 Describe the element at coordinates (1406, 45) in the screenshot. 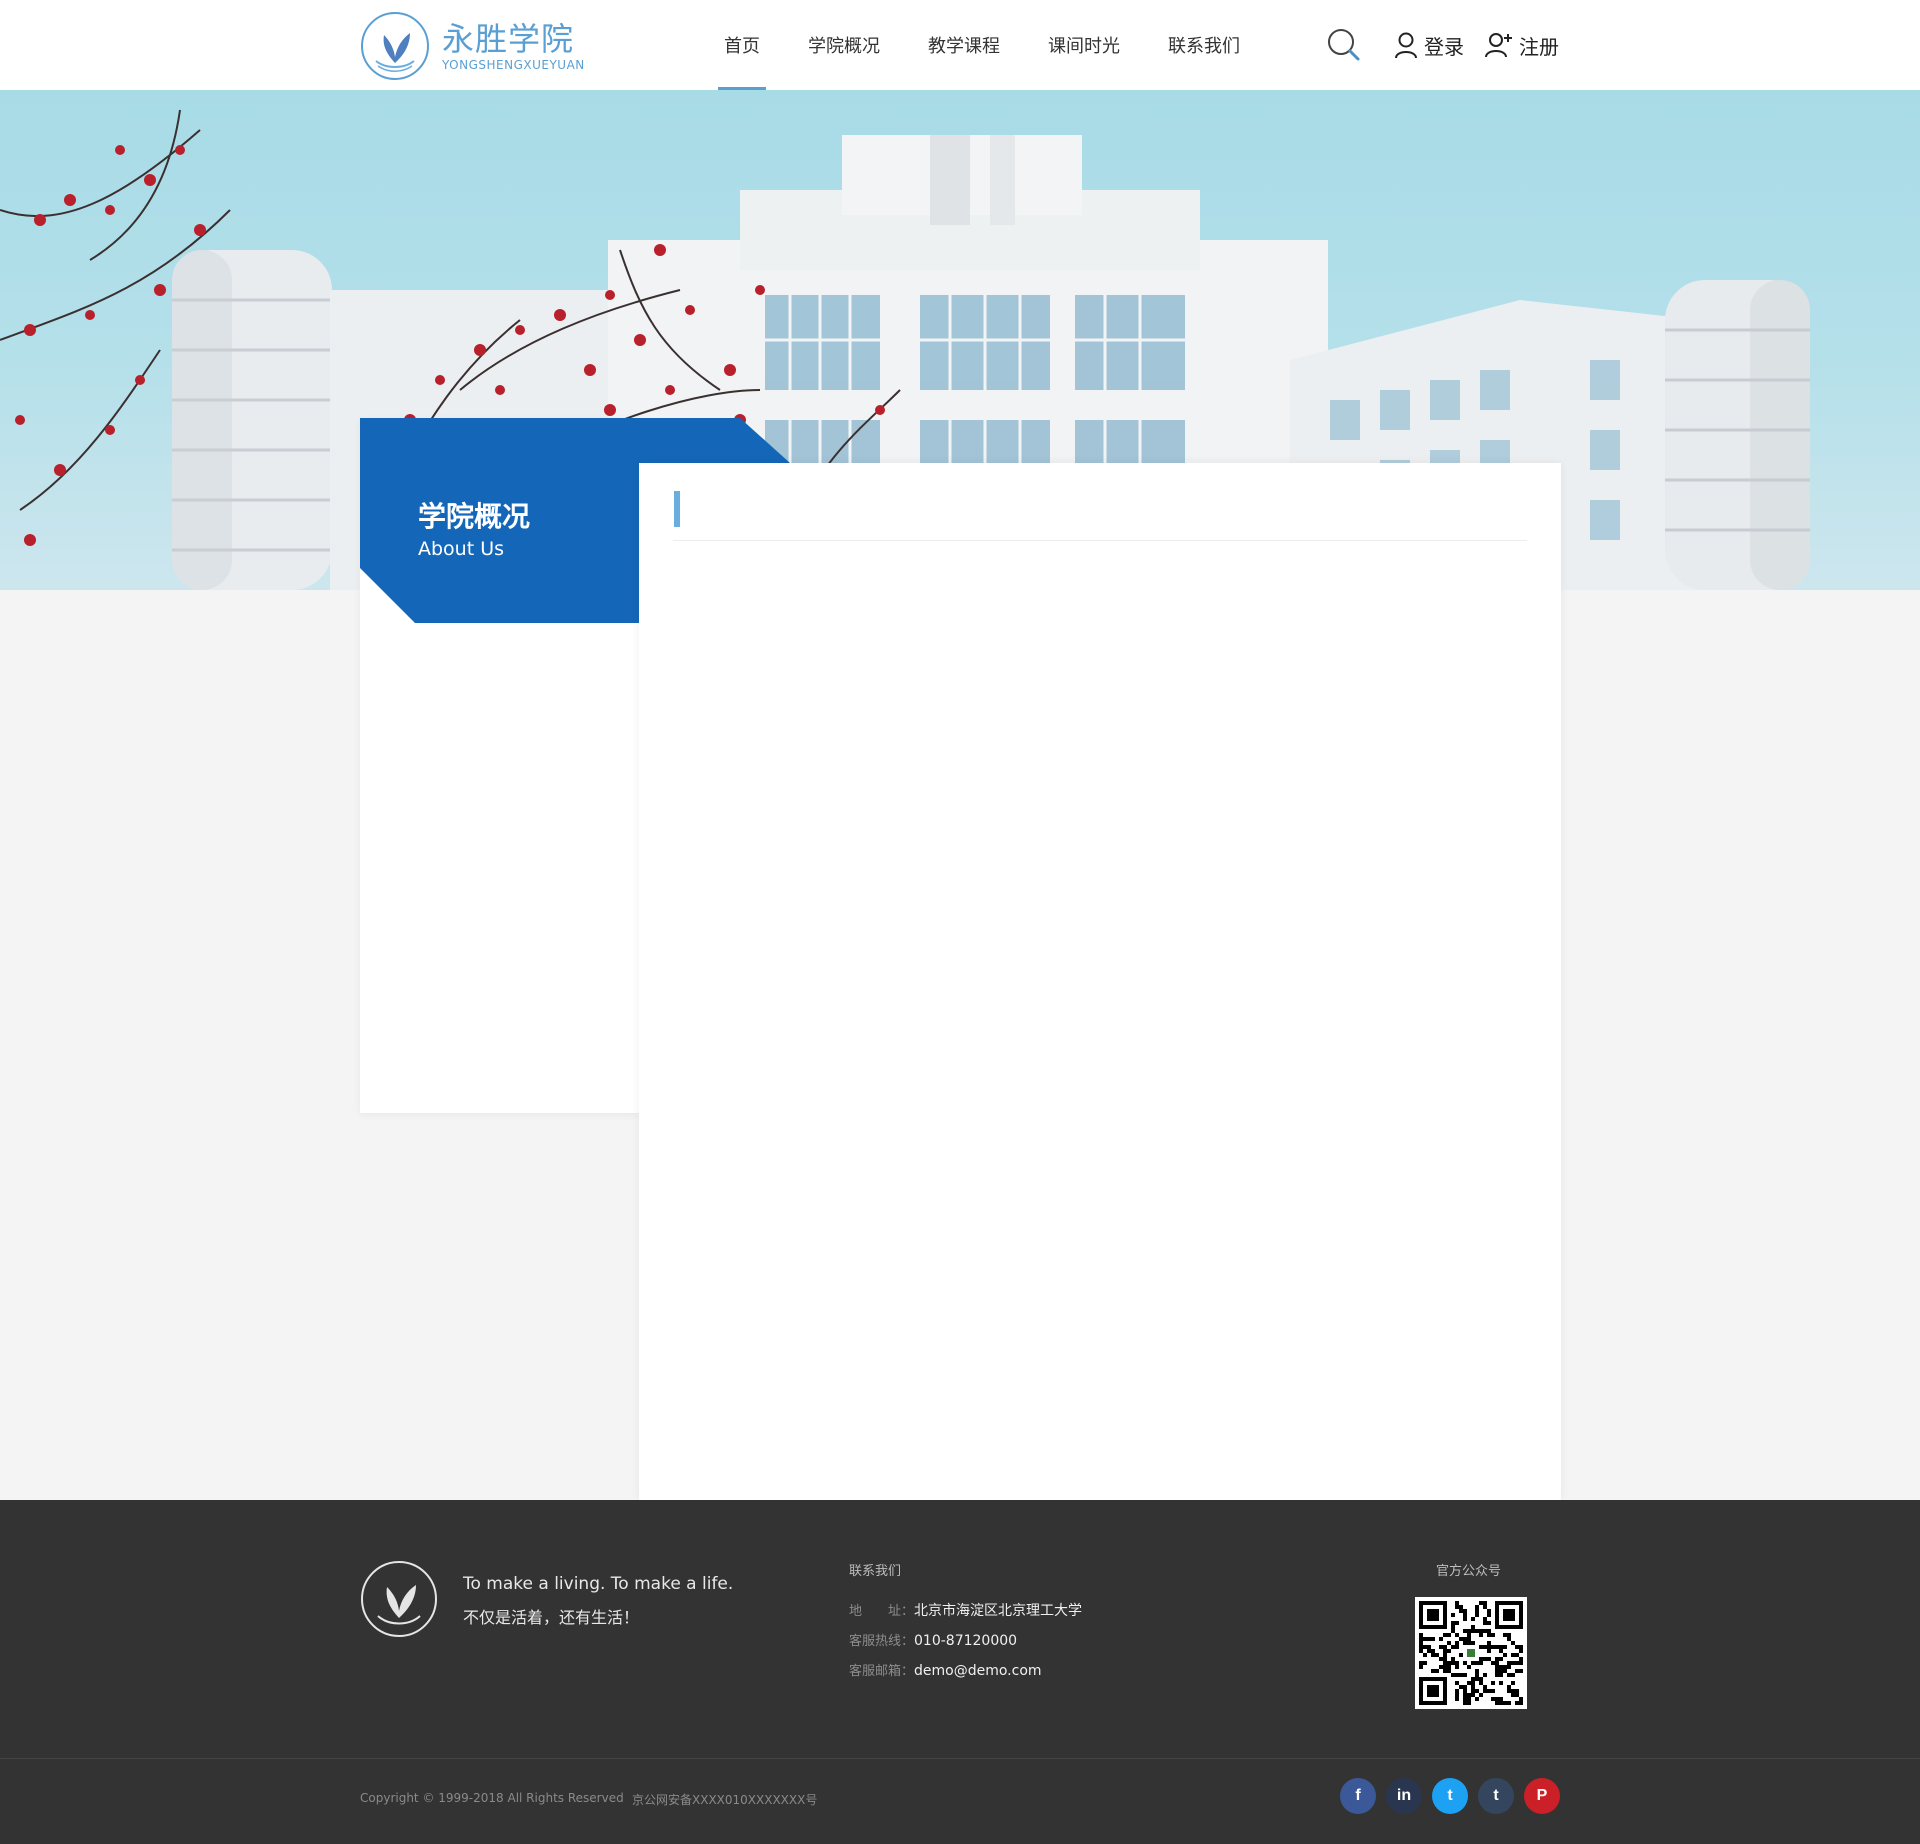

I see `user-icon` at that location.